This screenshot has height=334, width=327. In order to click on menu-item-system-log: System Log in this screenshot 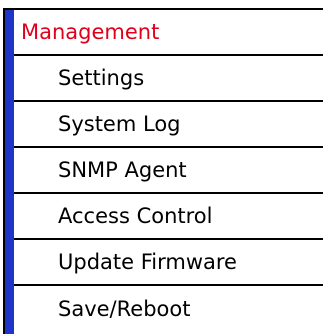, I will do `click(168, 125)`.